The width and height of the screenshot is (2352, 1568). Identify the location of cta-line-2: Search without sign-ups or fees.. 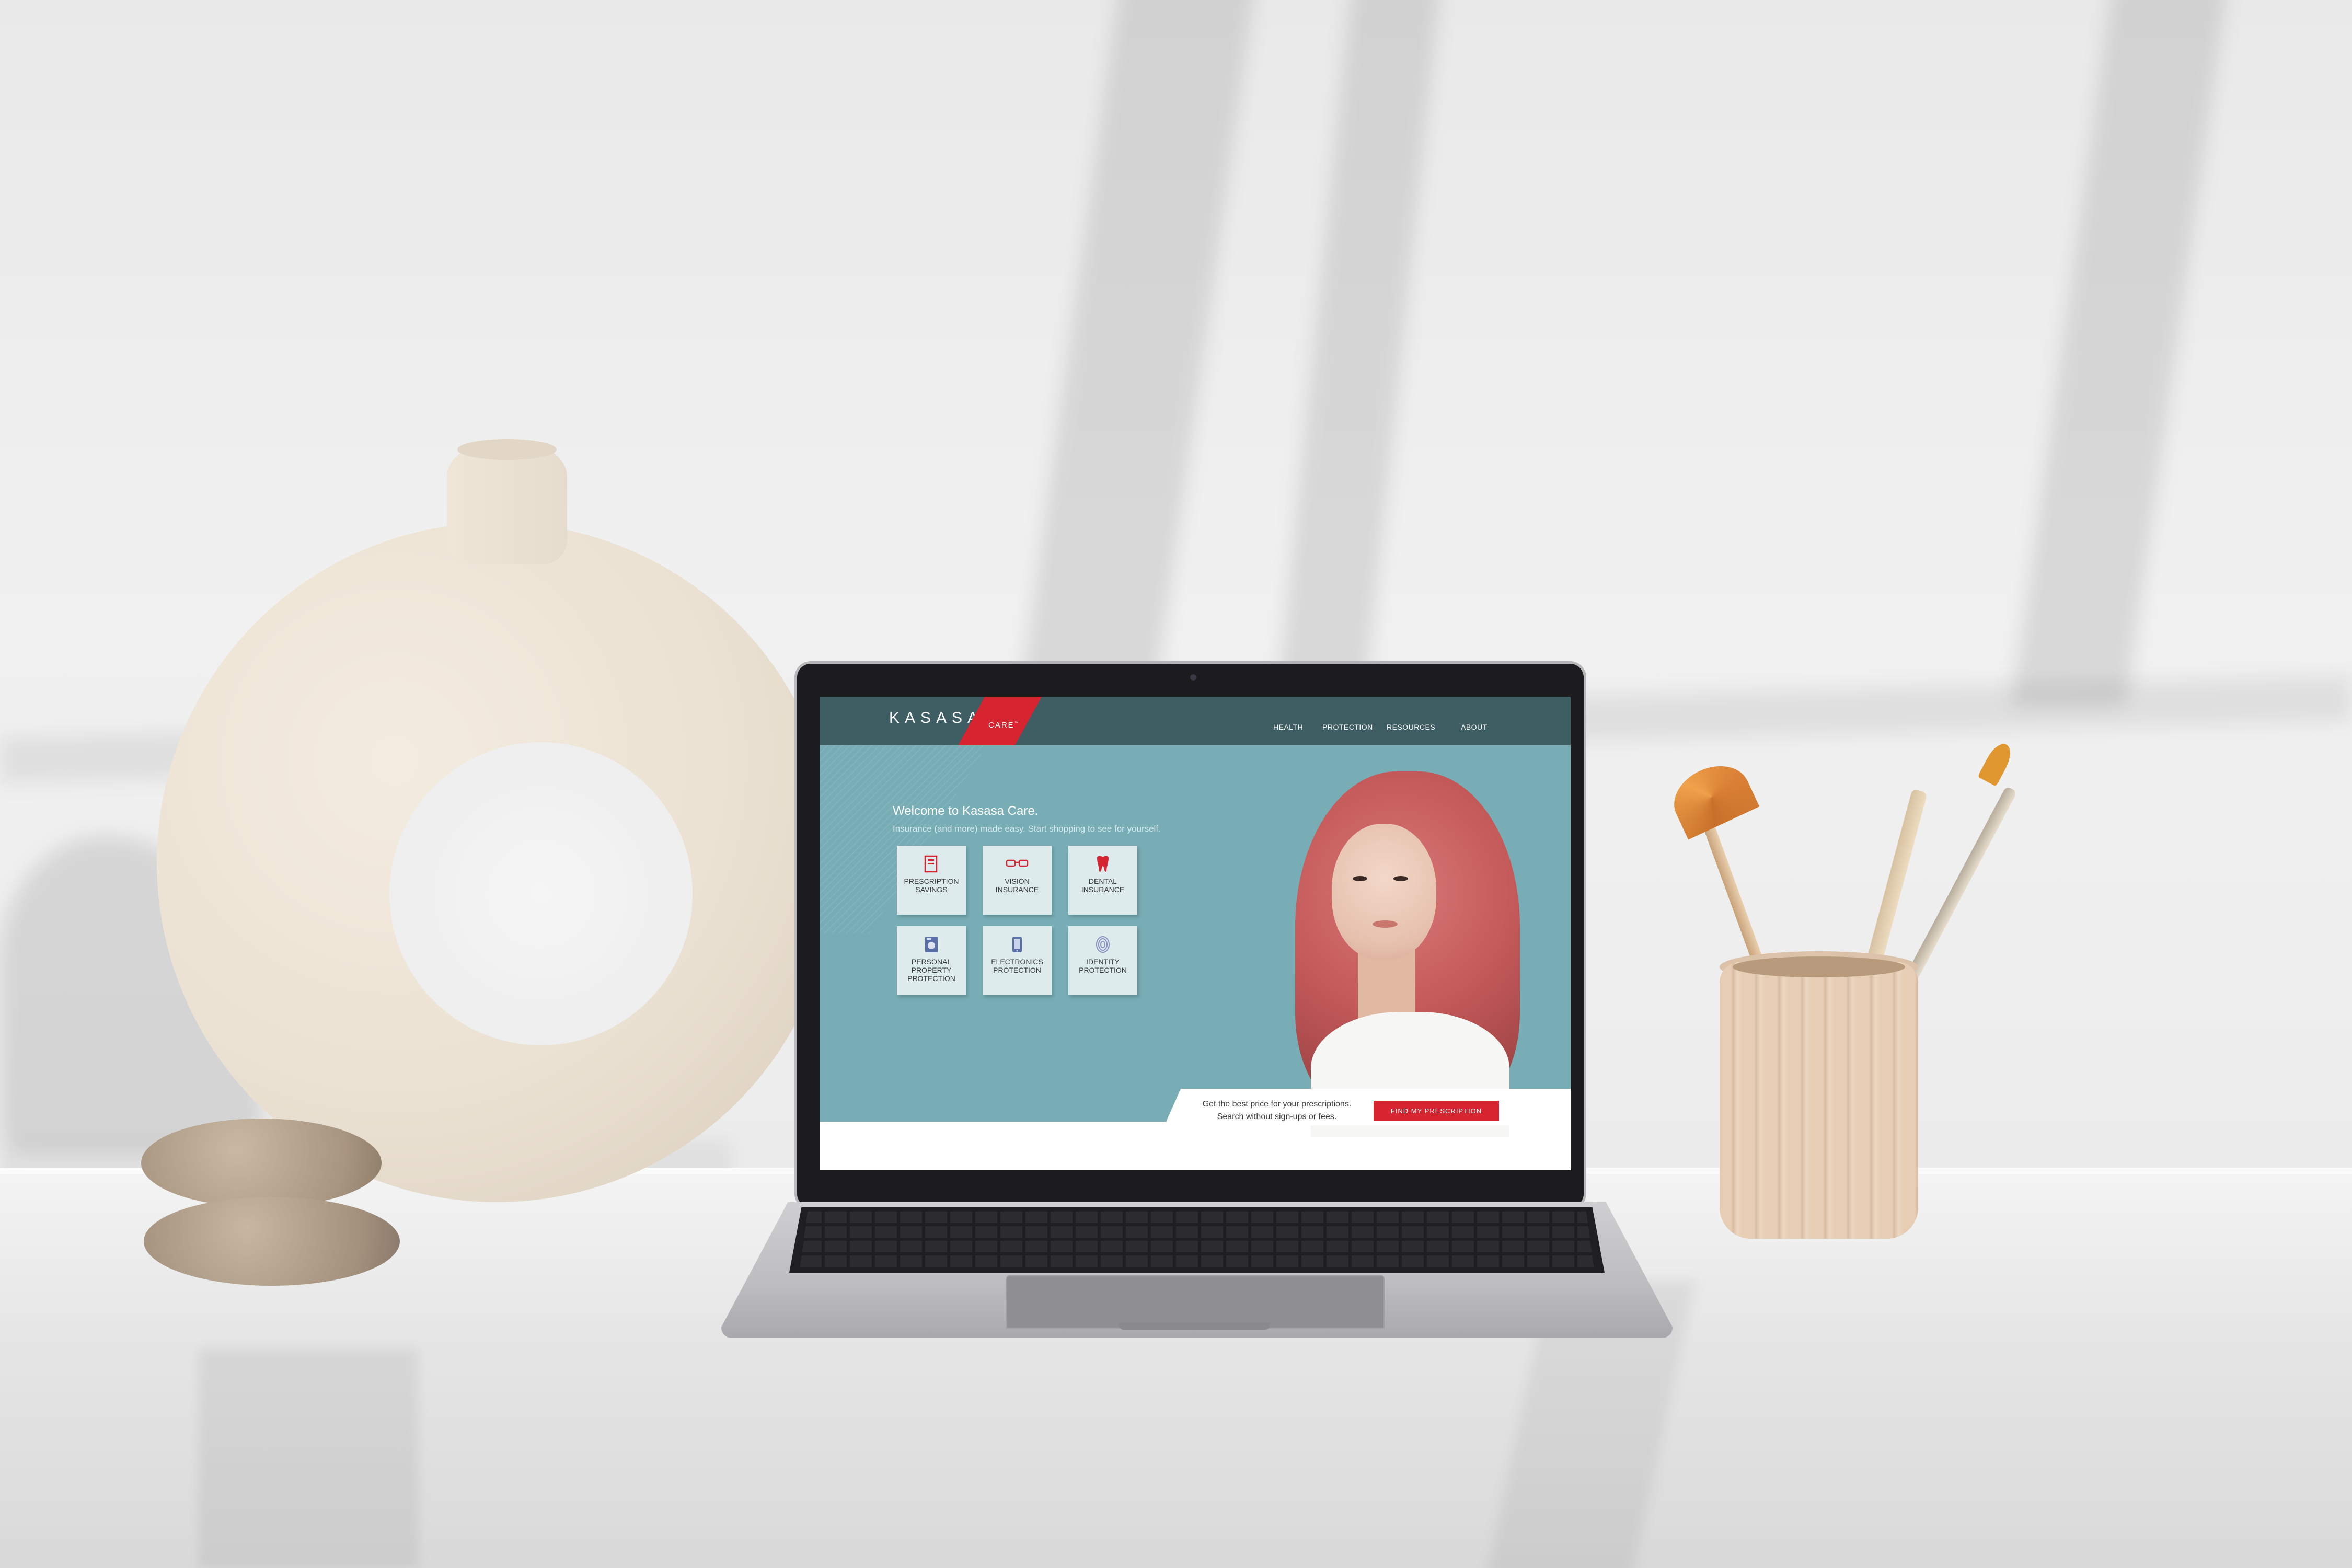
(1277, 1116).